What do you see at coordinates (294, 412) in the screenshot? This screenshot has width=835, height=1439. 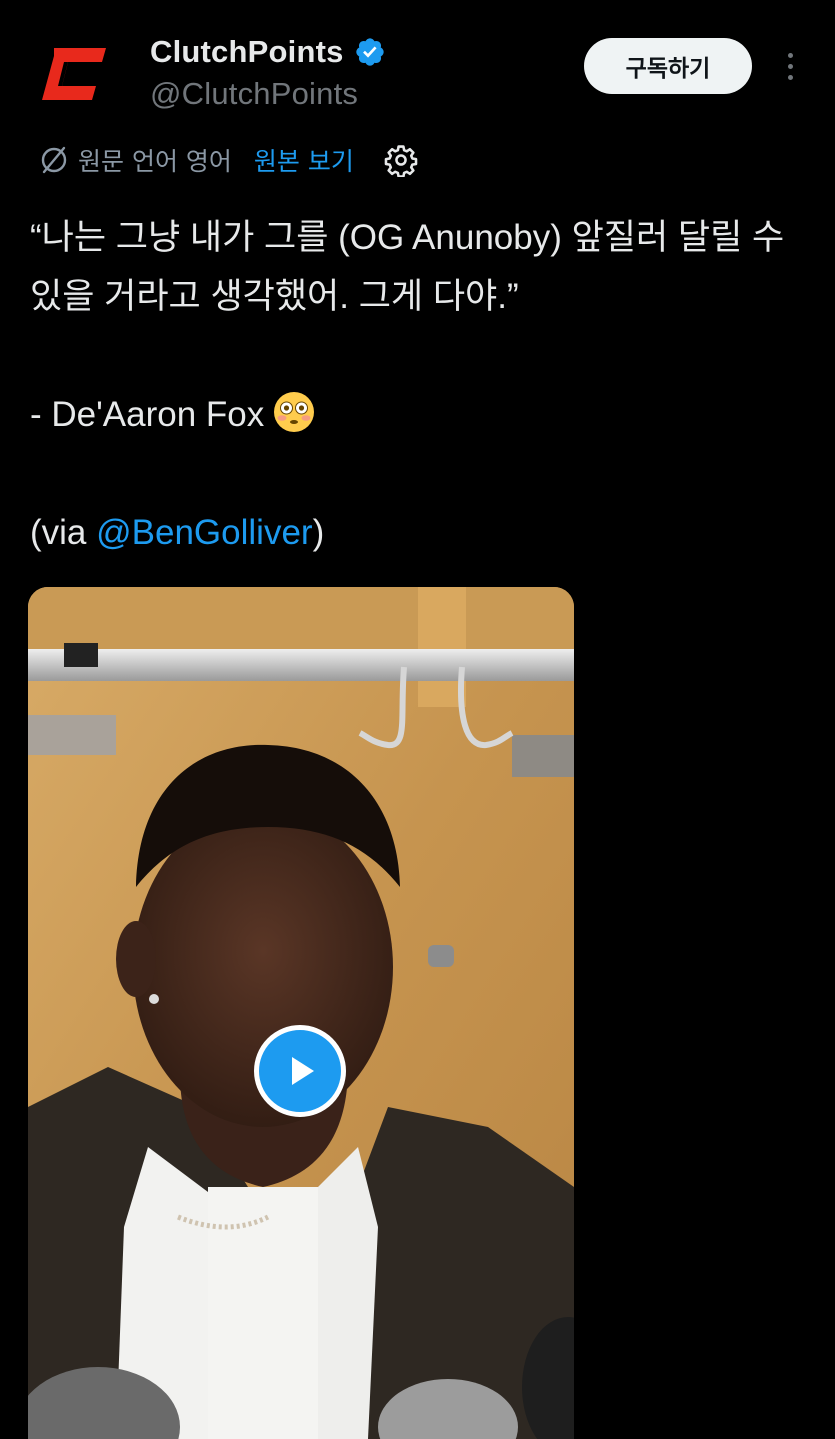 I see `flushed-face-emoji` at bounding box center [294, 412].